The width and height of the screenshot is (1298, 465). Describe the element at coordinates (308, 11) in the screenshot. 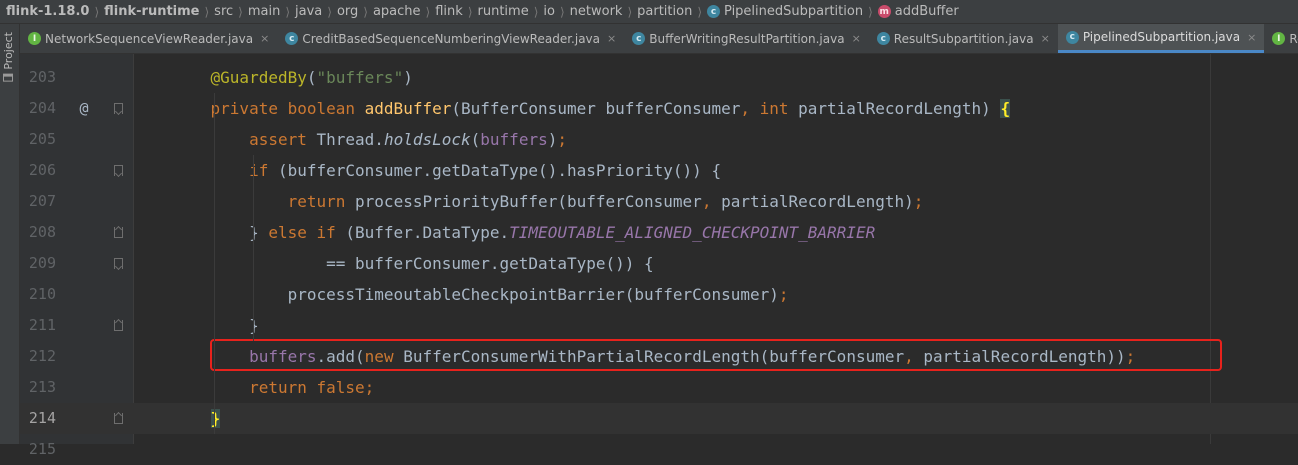

I see `breadcrumb-item: java` at that location.